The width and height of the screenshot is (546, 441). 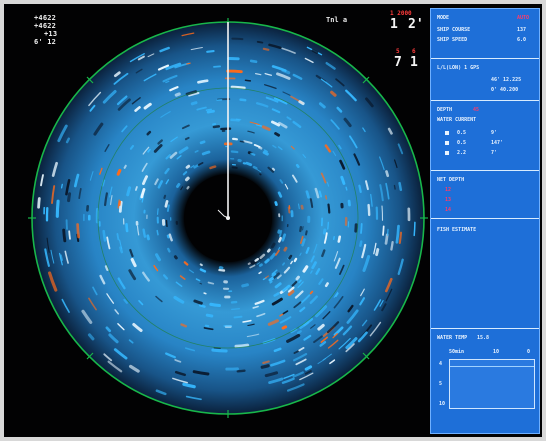 What do you see at coordinates (492, 366) in the screenshot?
I see `water-temp-trace` at bounding box center [492, 366].